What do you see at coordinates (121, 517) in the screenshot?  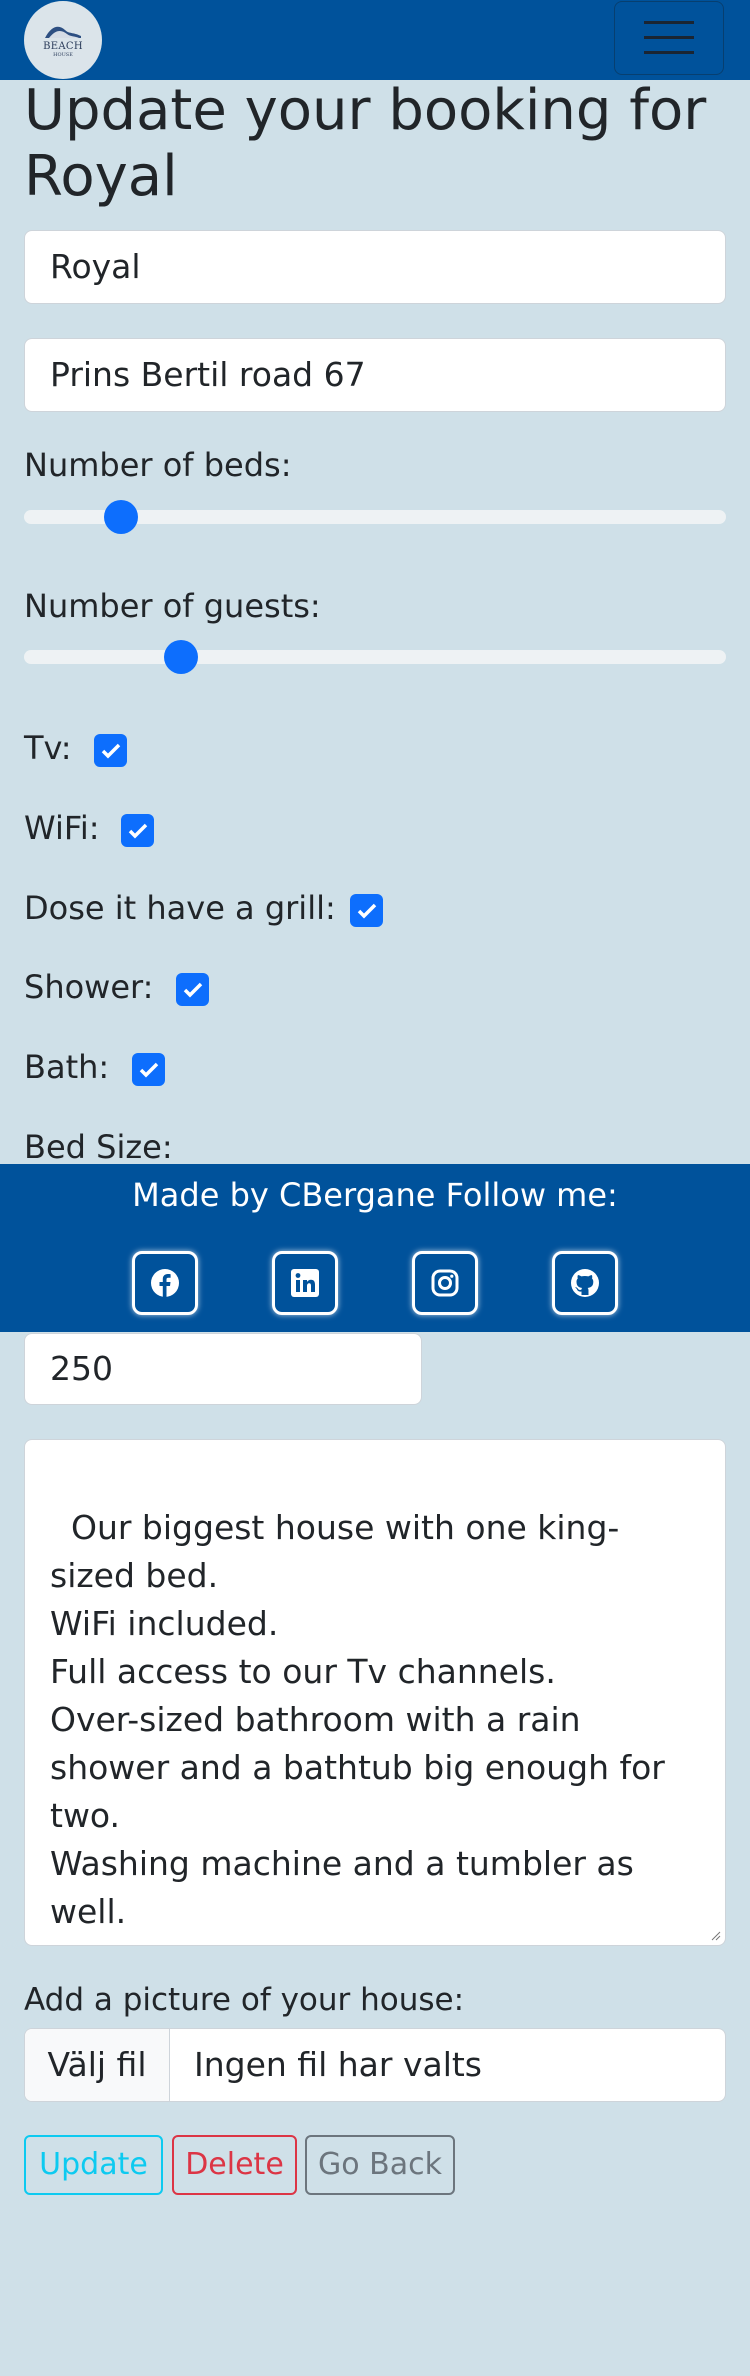 I see `beds-slider-thumb` at bounding box center [121, 517].